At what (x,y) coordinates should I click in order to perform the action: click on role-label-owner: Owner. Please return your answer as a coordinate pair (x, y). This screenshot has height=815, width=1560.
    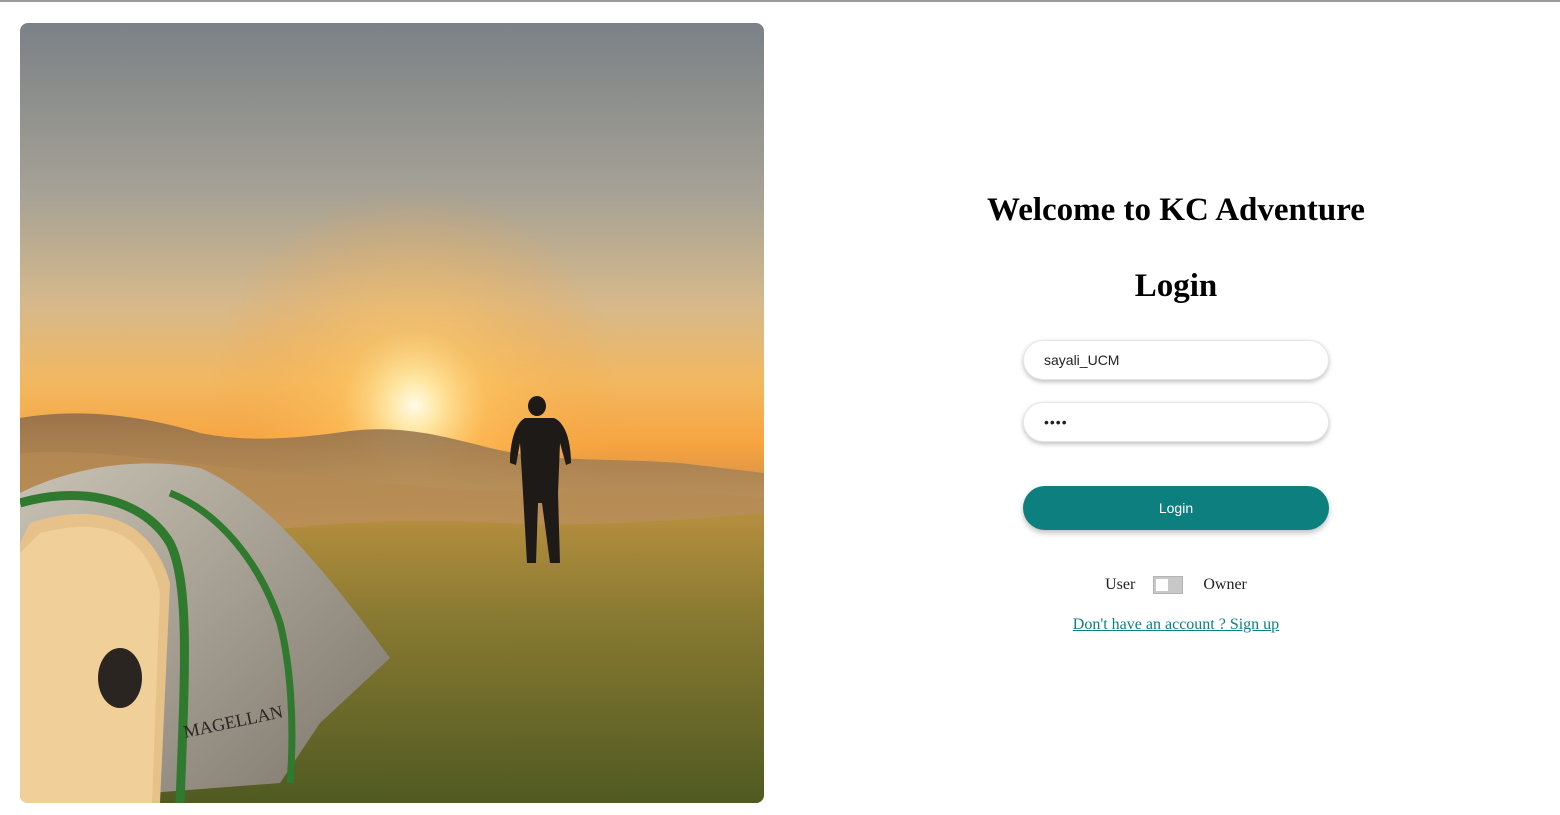
    Looking at the image, I should click on (1225, 584).